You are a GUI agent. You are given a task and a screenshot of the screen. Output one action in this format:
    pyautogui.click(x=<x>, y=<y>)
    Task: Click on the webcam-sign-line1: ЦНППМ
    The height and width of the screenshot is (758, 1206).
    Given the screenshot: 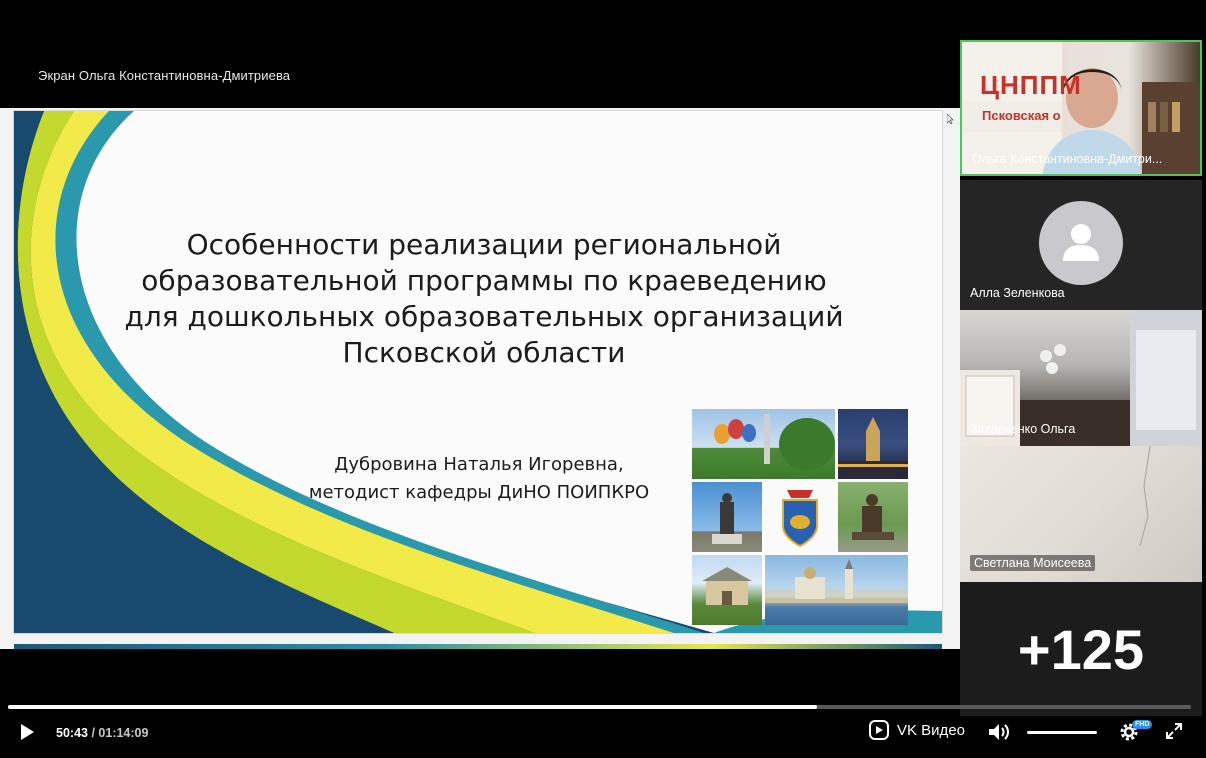 What is the action you would take?
    pyautogui.click(x=1031, y=85)
    